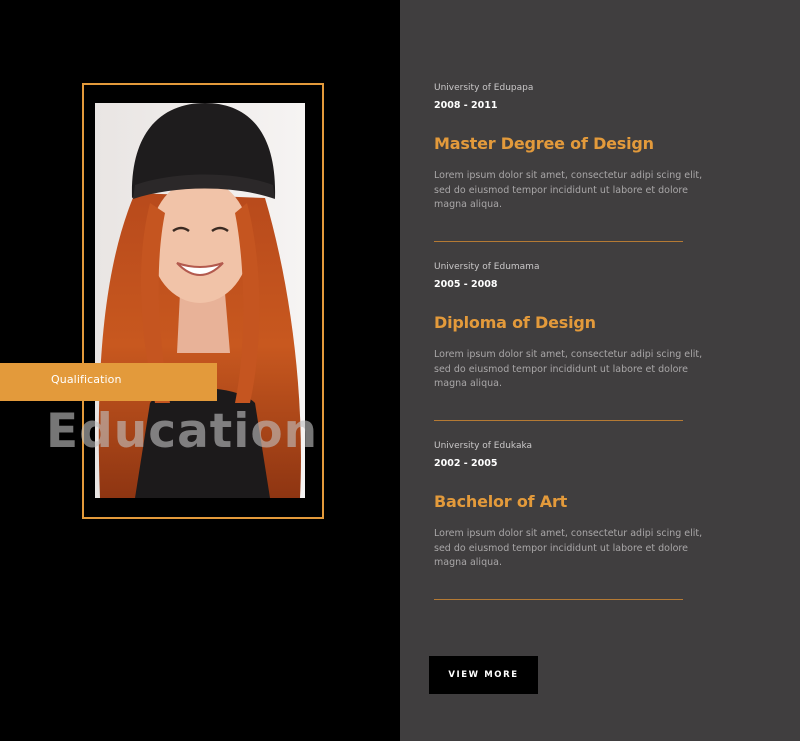  I want to click on degree-title: Diploma of Design, so click(515, 322).